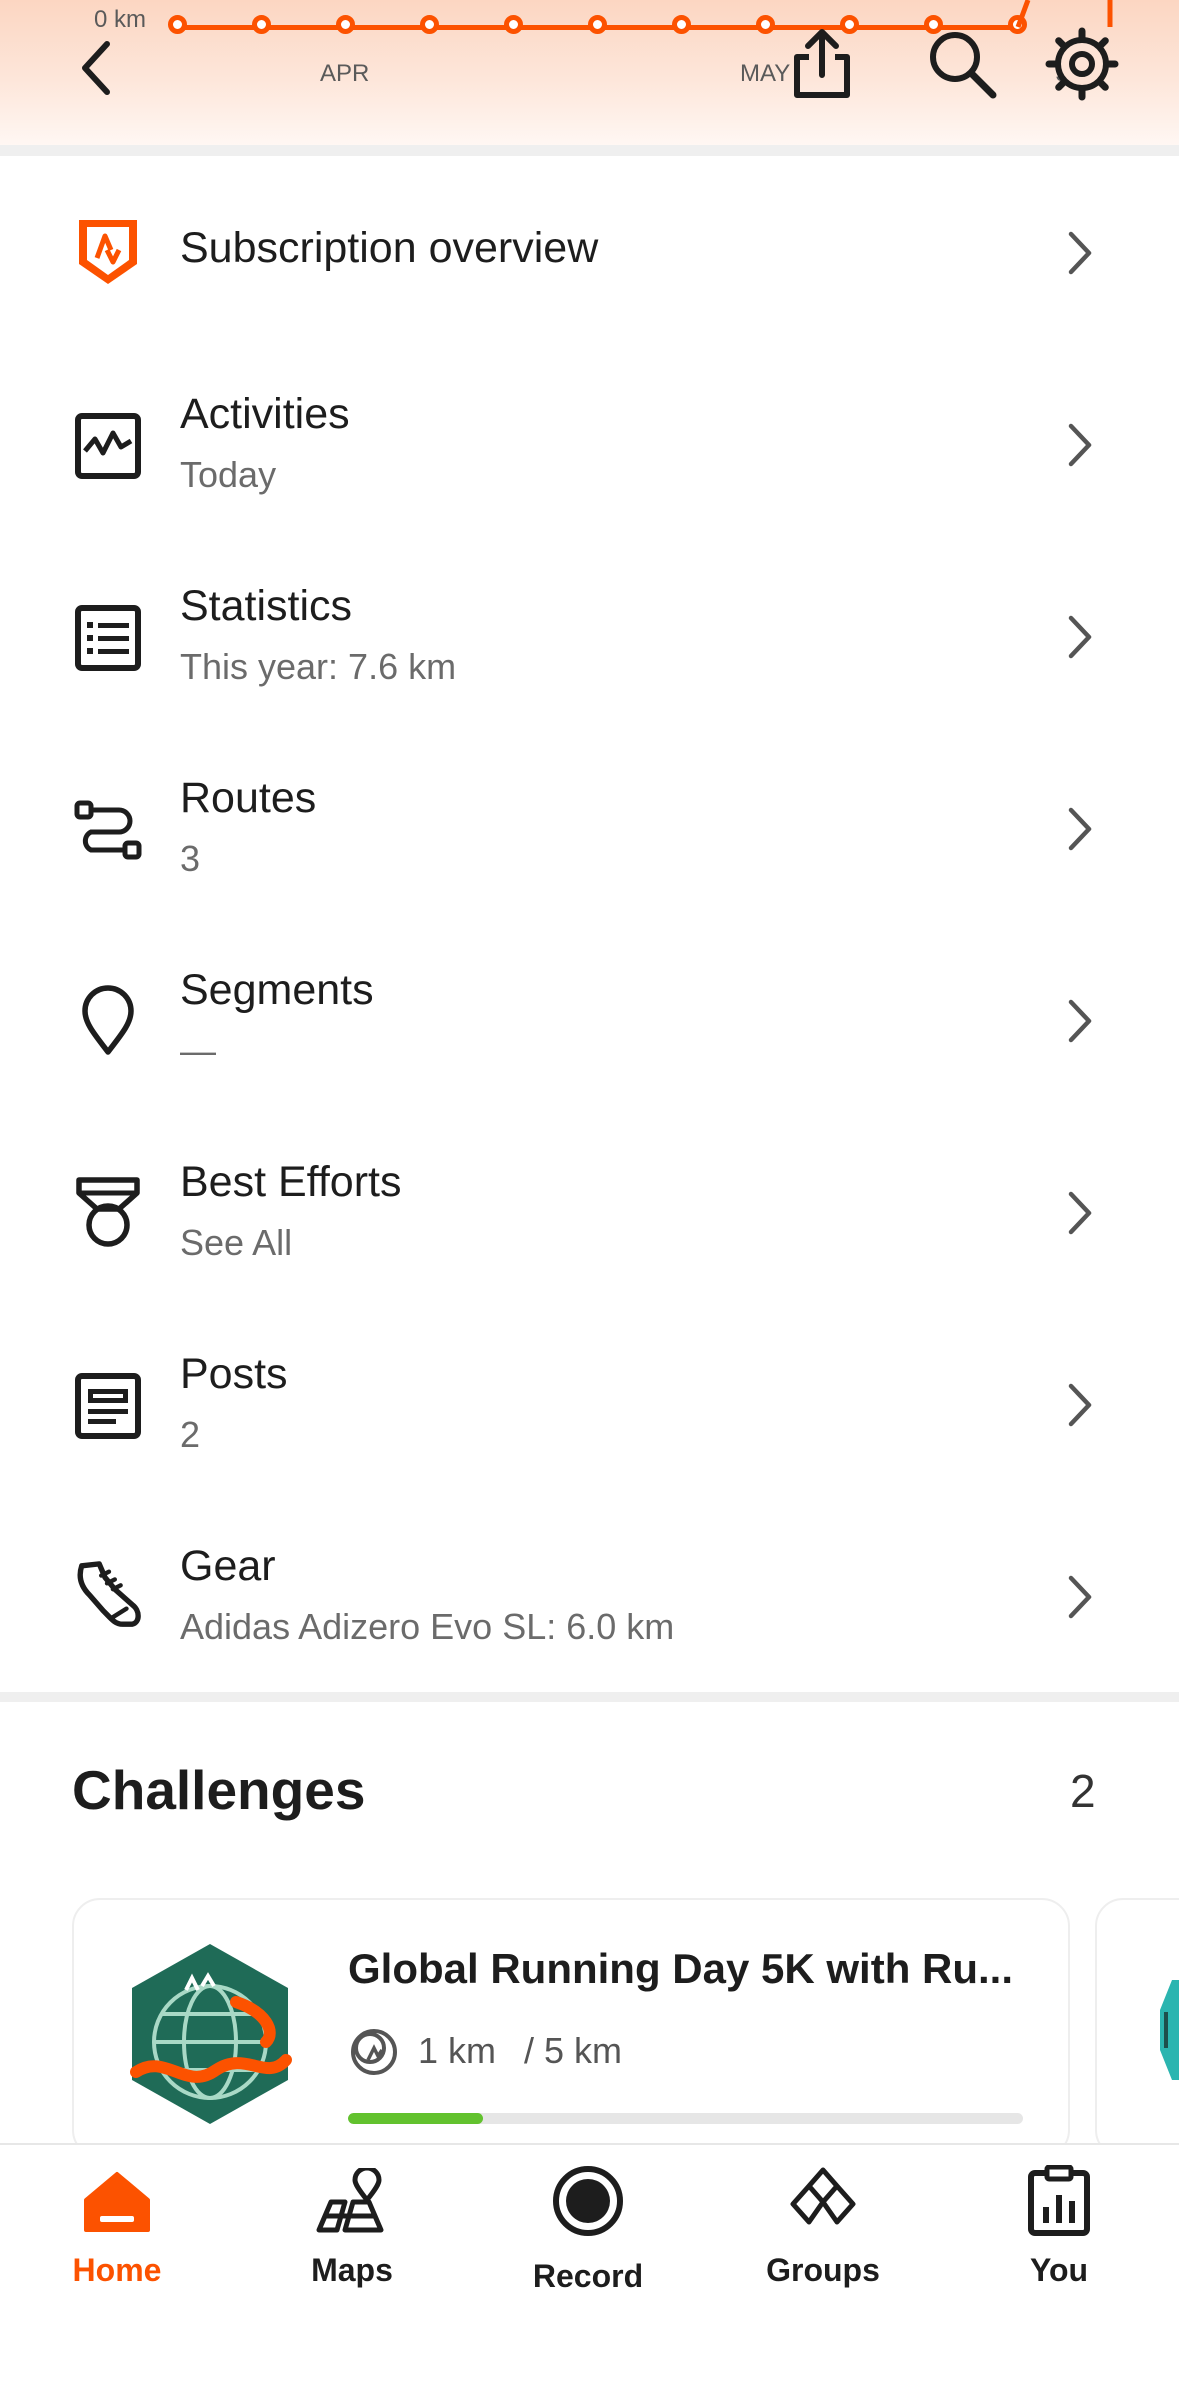 This screenshot has height=2396, width=1179. Describe the element at coordinates (248, 798) in the screenshot. I see `menu-item-title: Routes` at that location.